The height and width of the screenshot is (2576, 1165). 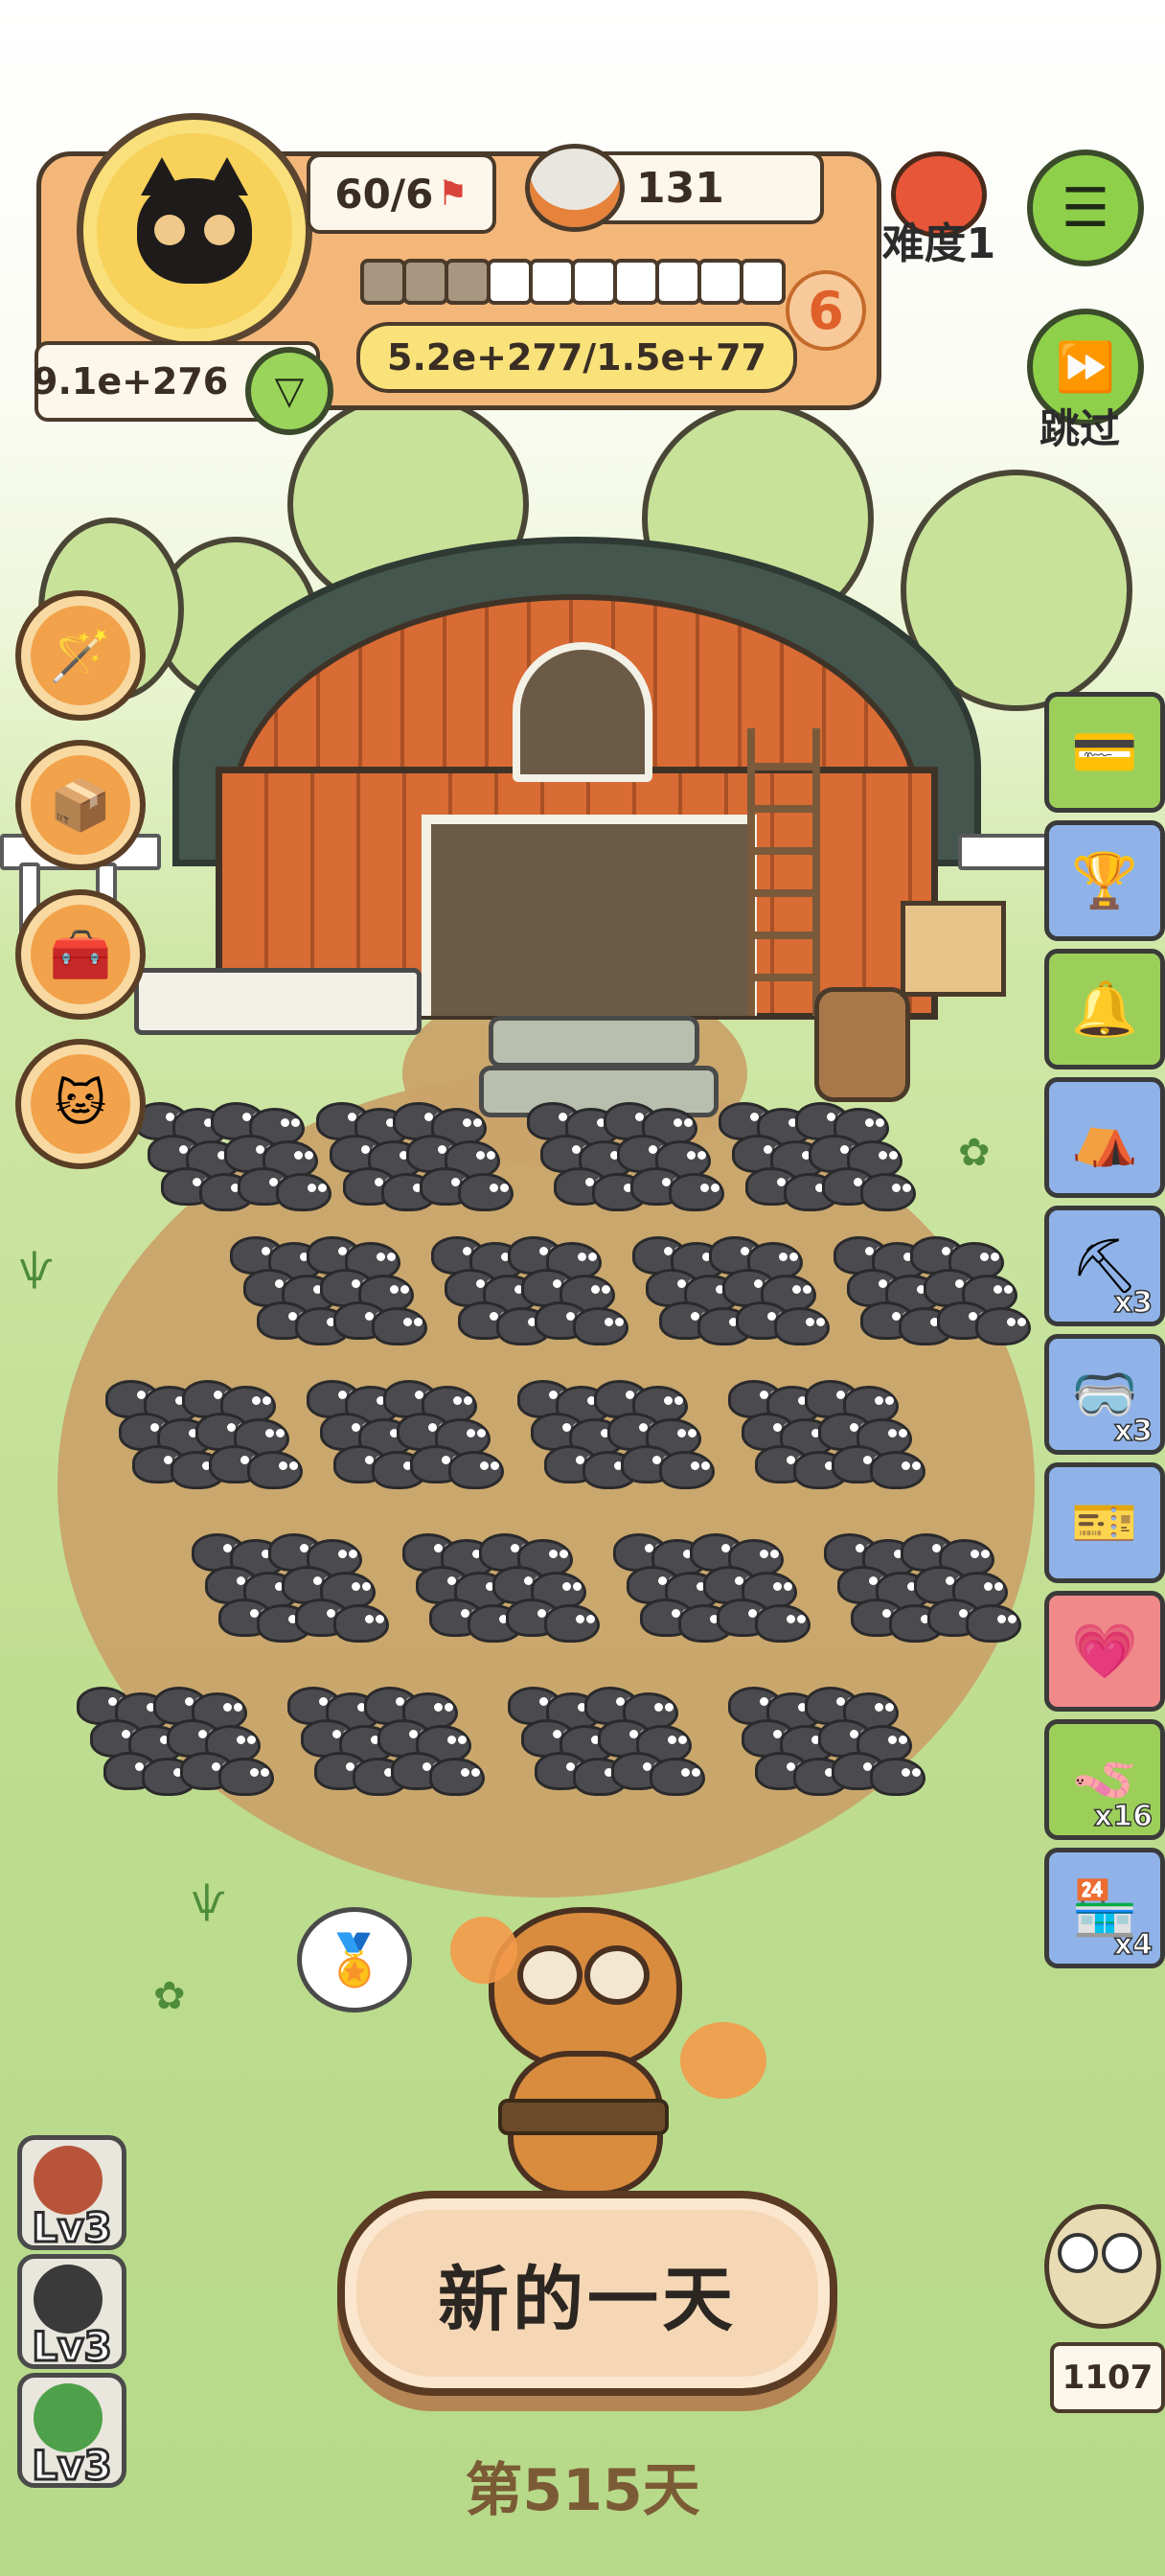 I want to click on experience-bar: 5.2e+277/1.5e+77, so click(x=576, y=357).